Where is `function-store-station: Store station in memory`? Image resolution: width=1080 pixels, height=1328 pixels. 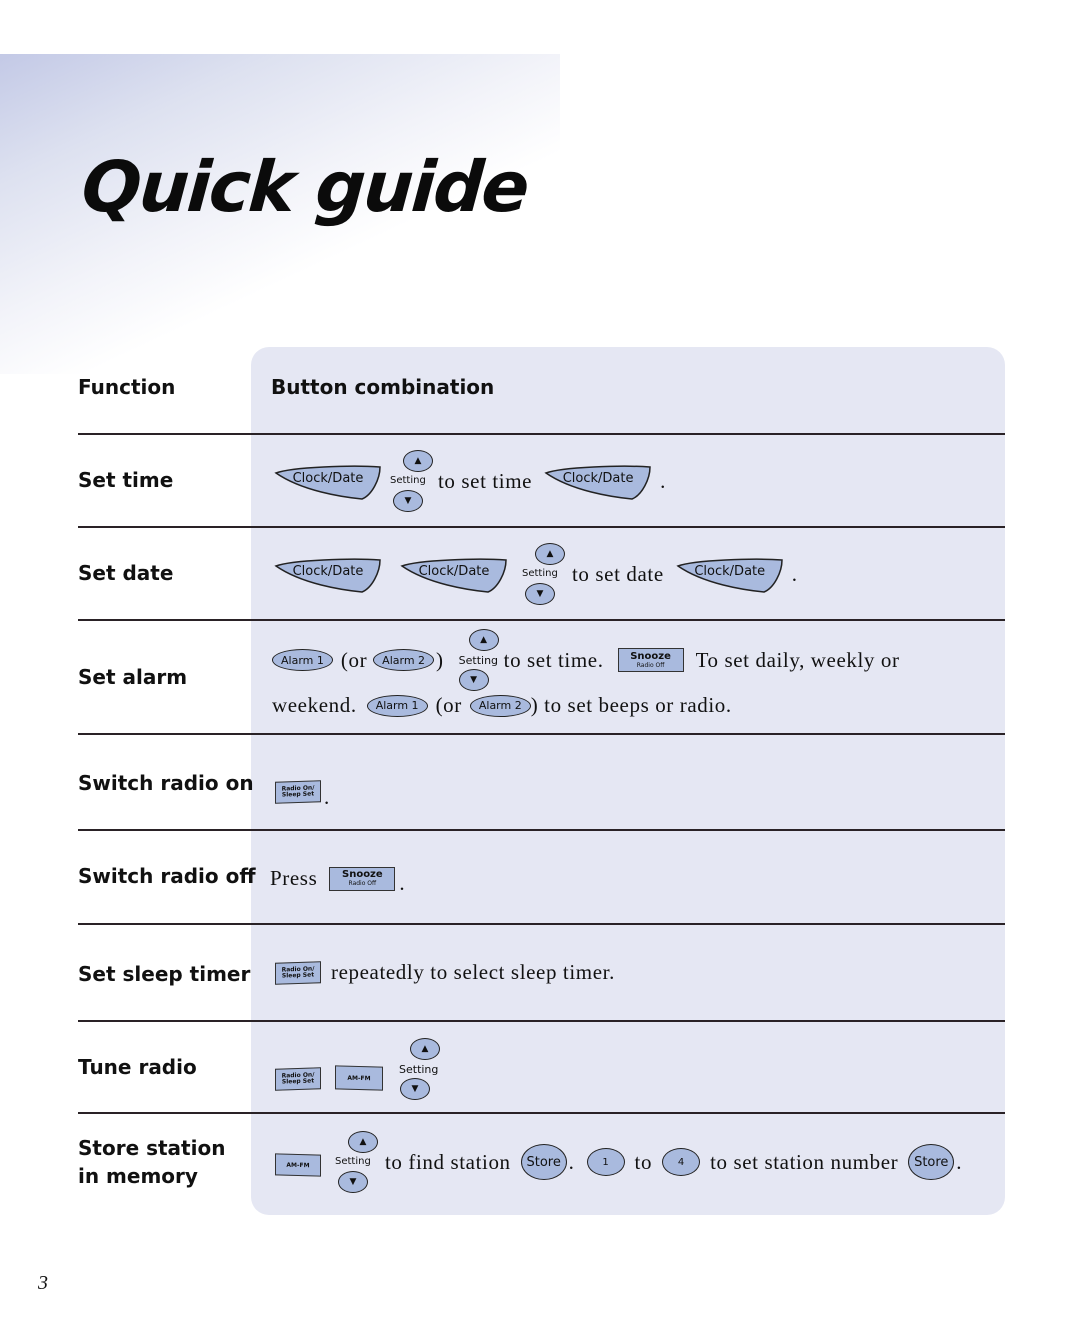
function-store-station: Store station in memory is located at coordinates (152, 1162).